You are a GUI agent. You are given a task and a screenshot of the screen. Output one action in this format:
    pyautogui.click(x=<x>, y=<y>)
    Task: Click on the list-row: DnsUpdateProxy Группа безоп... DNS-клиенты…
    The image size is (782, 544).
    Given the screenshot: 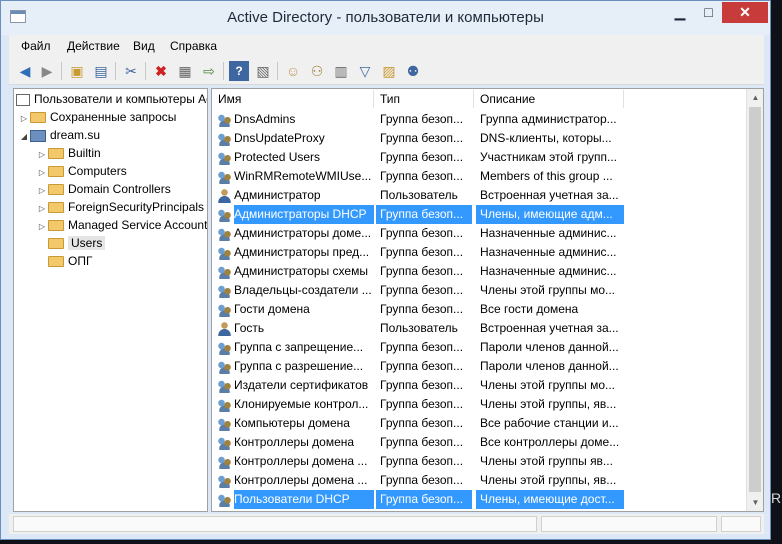 What is the action you would take?
    pyautogui.click(x=487, y=138)
    